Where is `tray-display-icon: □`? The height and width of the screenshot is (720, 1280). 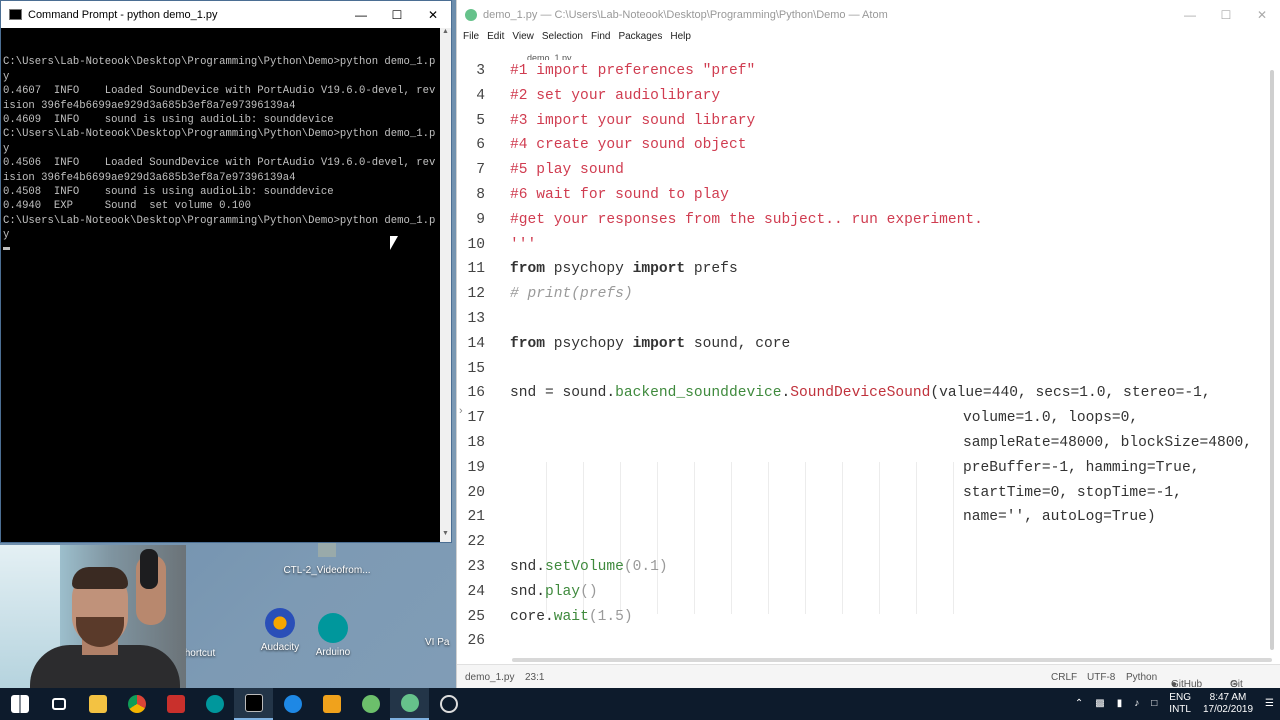 tray-display-icon: □ is located at coordinates (1154, 704).